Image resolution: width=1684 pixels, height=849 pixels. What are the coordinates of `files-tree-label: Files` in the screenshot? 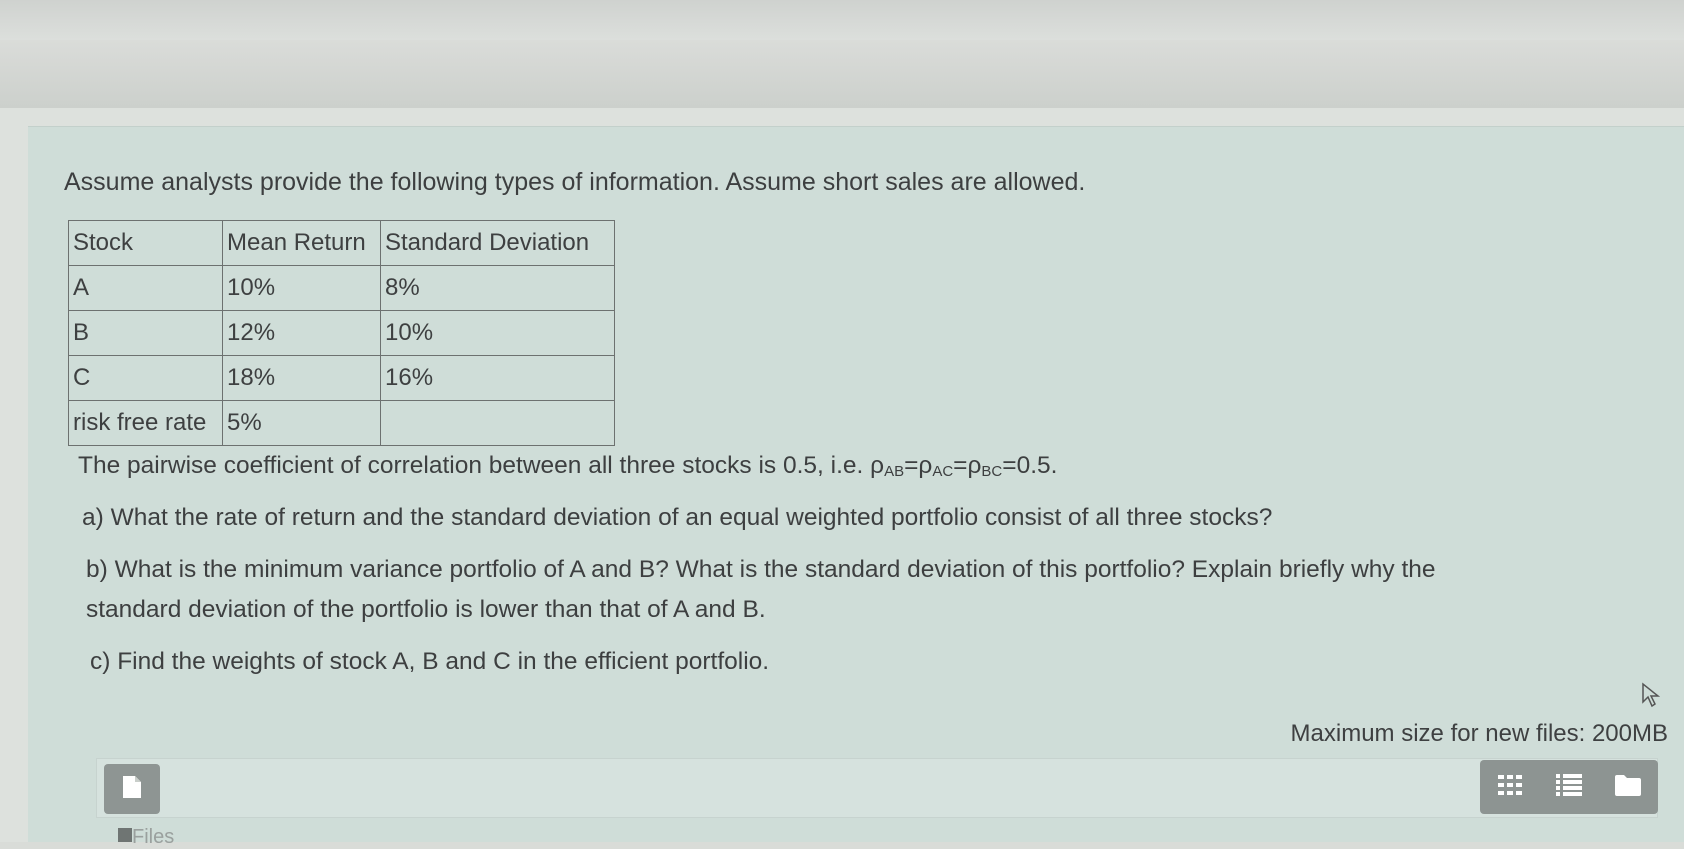 It's located at (153, 837).